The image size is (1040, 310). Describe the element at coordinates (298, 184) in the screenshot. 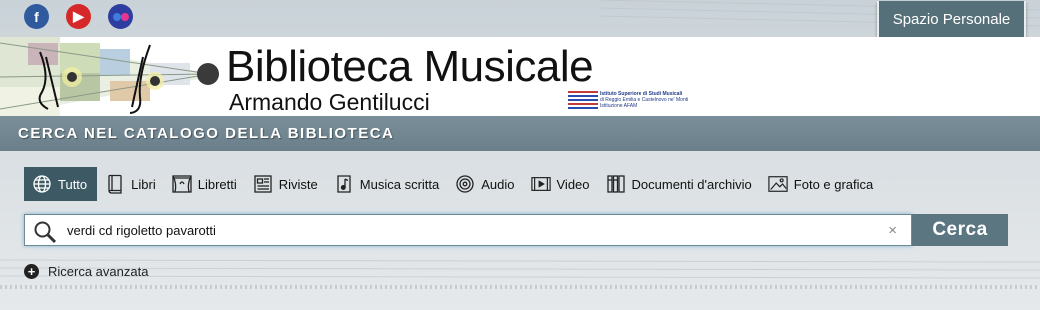

I see `tab-label: Riviste` at that location.